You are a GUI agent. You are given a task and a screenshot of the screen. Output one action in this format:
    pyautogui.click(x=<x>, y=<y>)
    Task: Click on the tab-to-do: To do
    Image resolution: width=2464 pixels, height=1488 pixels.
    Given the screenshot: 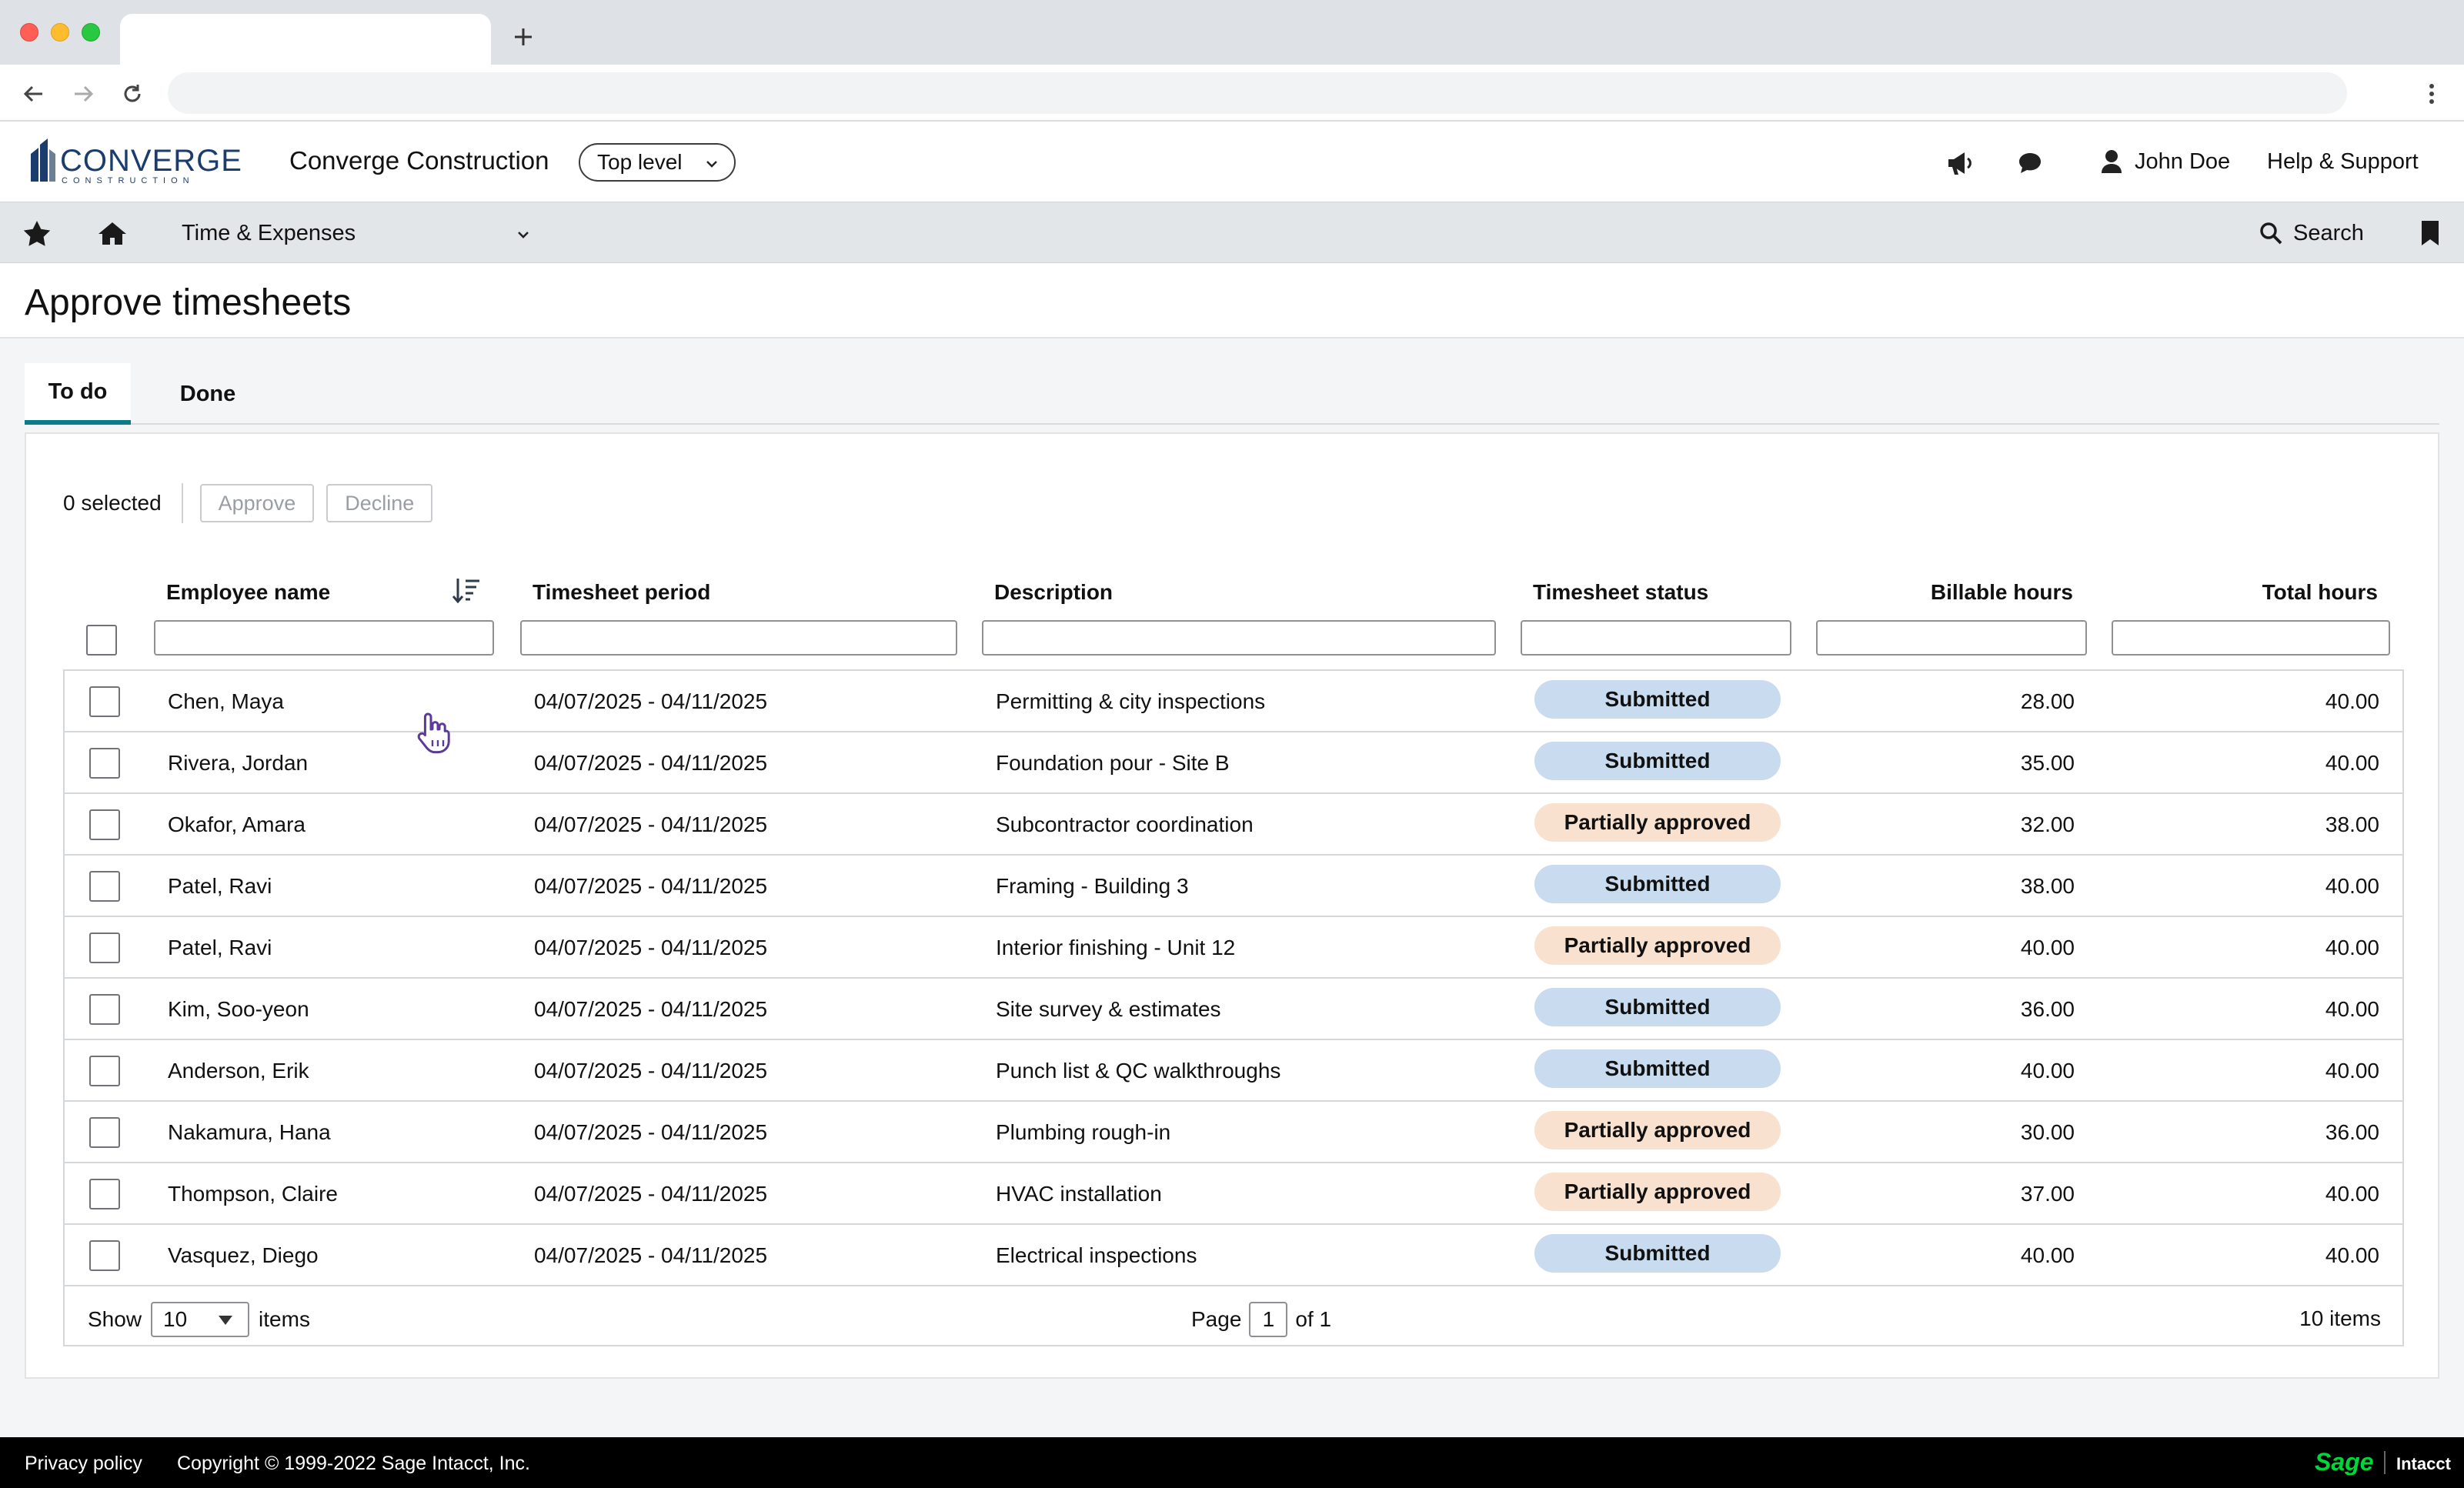 What is the action you would take?
    pyautogui.click(x=78, y=394)
    